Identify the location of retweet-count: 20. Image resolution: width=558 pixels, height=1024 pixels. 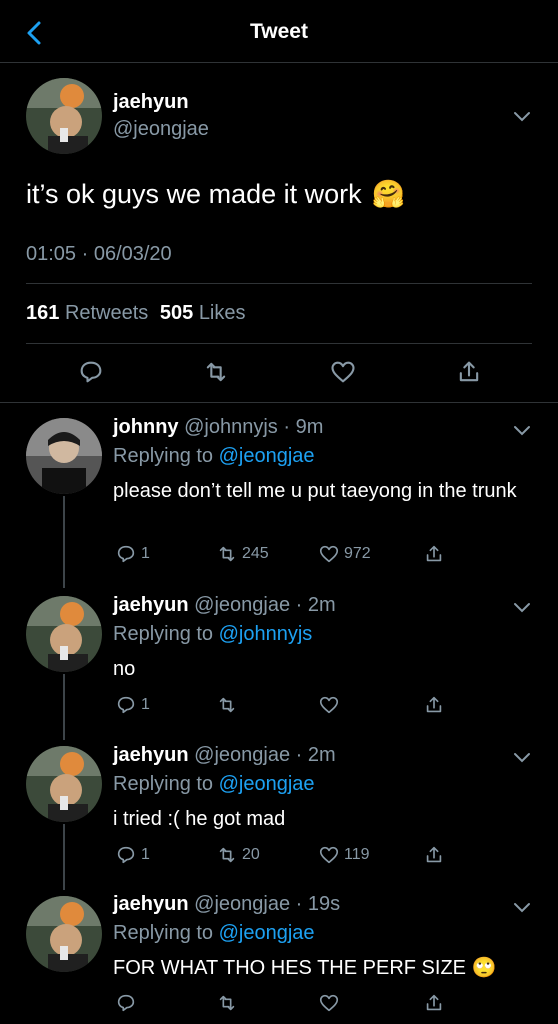
(251, 854).